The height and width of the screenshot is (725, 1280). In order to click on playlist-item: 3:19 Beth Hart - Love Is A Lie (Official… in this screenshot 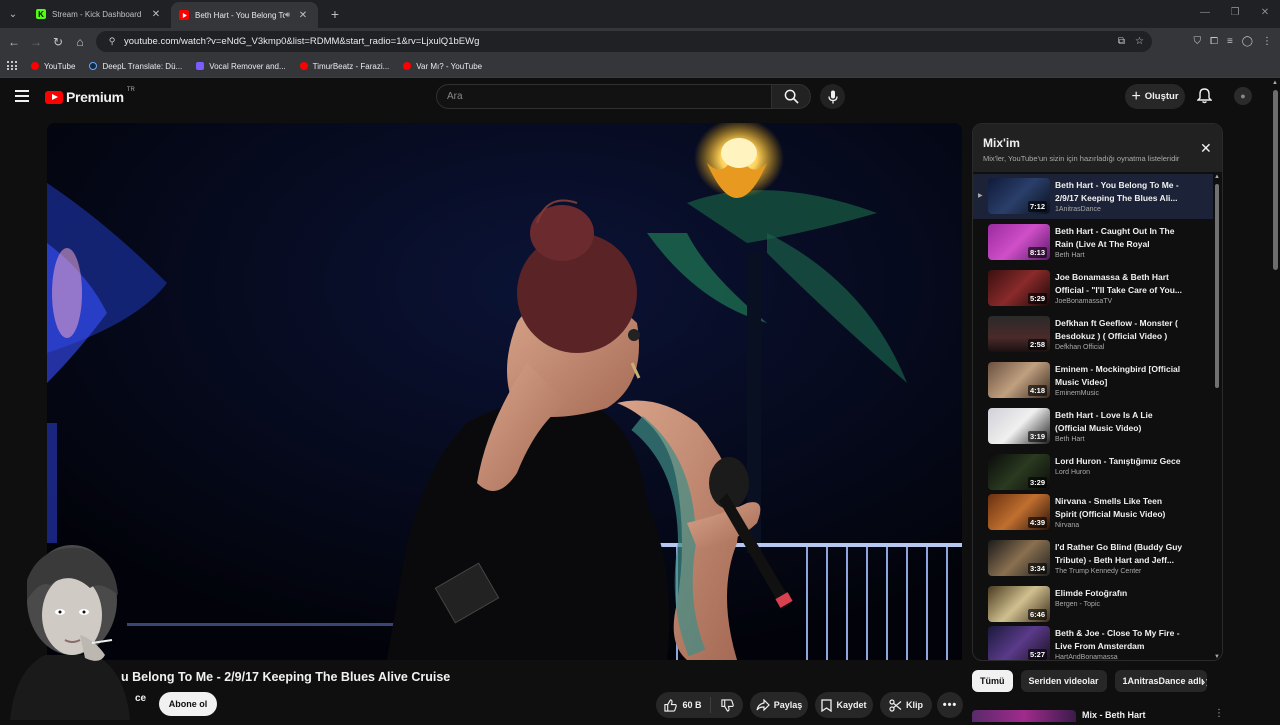, I will do `click(1093, 426)`.